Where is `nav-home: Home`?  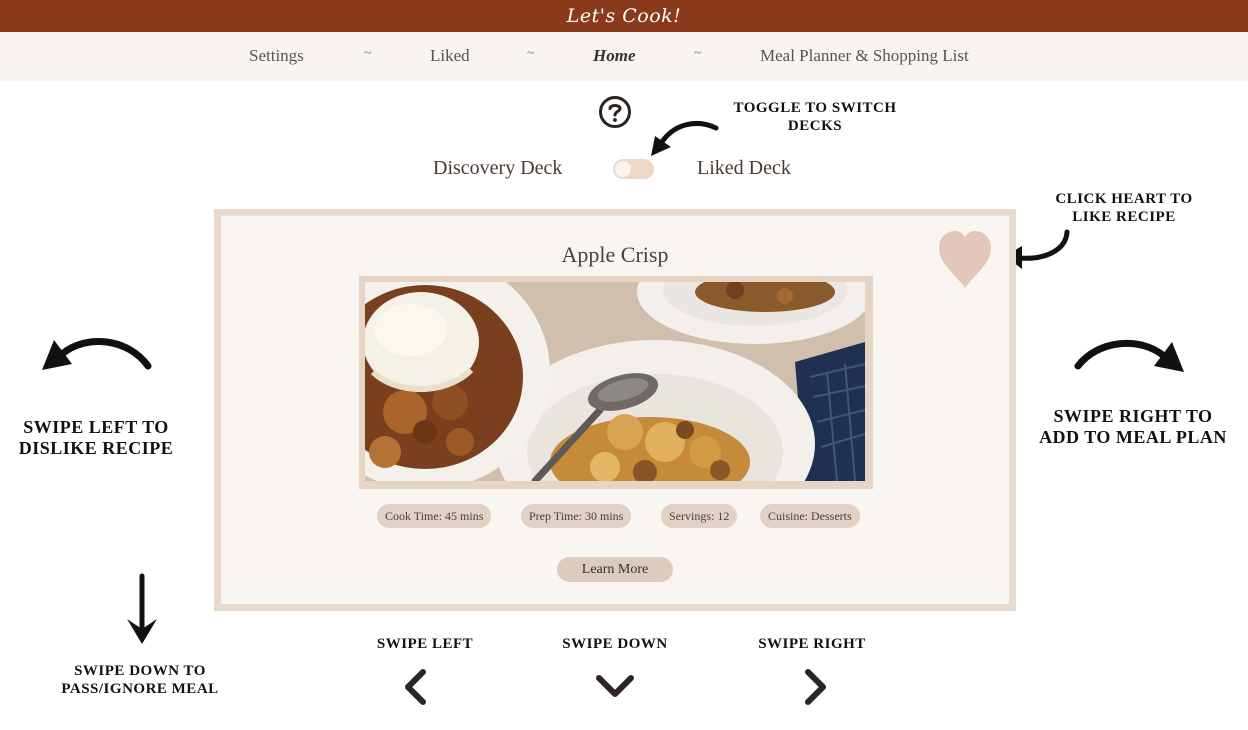
nav-home: Home is located at coordinates (614, 56).